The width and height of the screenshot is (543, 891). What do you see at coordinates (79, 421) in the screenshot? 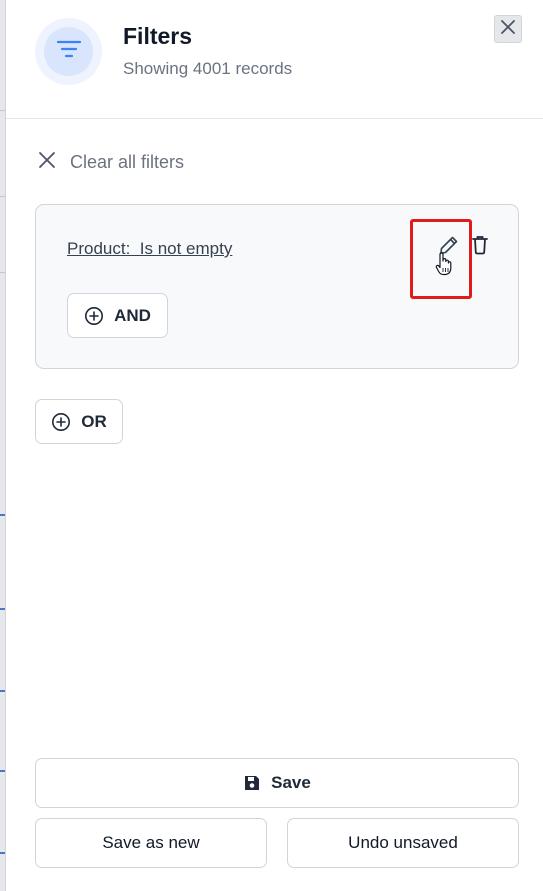
I see `add-or-group-button: OR` at bounding box center [79, 421].